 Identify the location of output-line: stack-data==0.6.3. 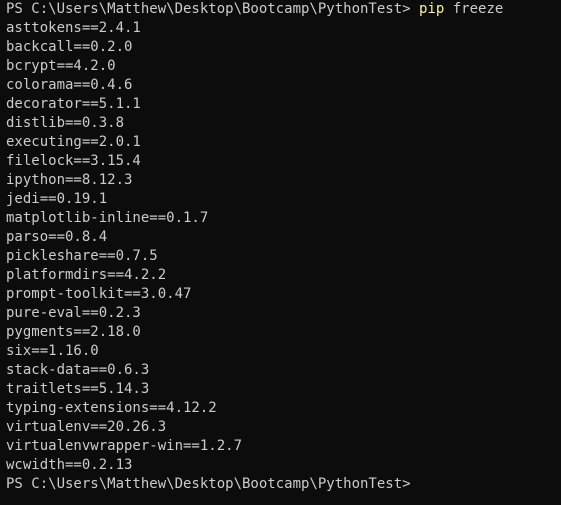
(78, 370).